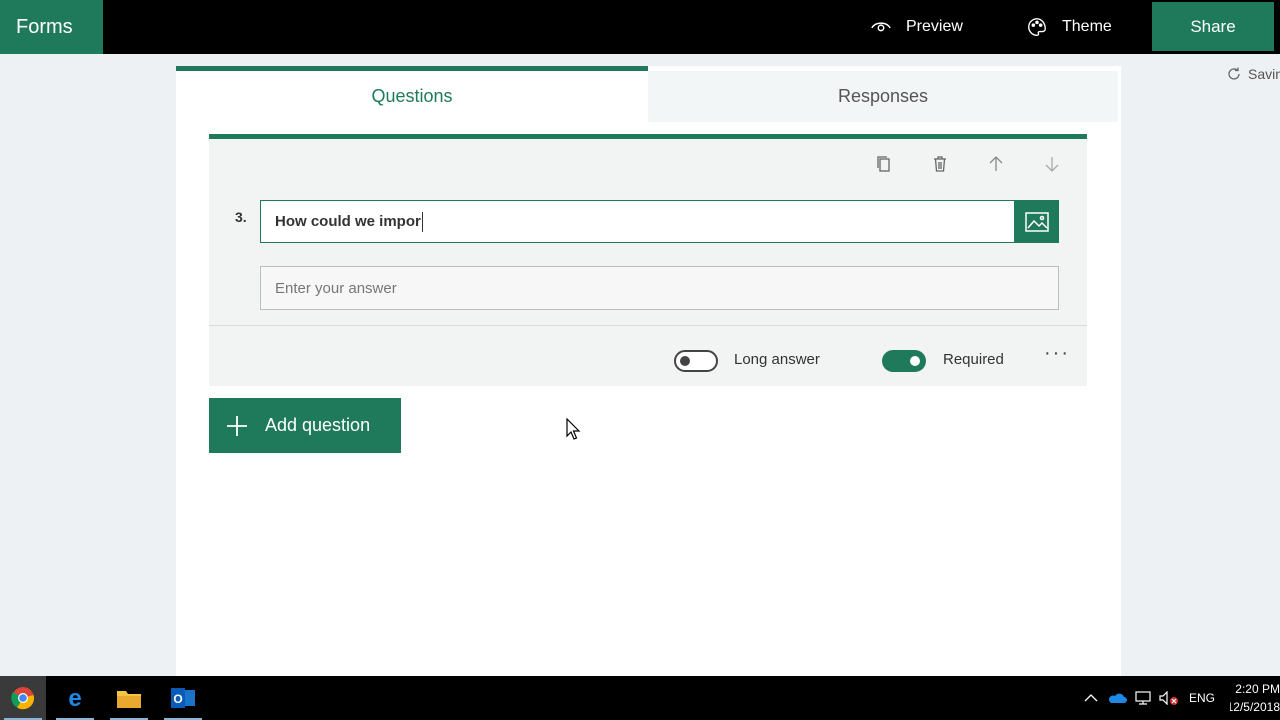 The height and width of the screenshot is (720, 1280). What do you see at coordinates (881, 27) in the screenshot?
I see `eye-icon` at bounding box center [881, 27].